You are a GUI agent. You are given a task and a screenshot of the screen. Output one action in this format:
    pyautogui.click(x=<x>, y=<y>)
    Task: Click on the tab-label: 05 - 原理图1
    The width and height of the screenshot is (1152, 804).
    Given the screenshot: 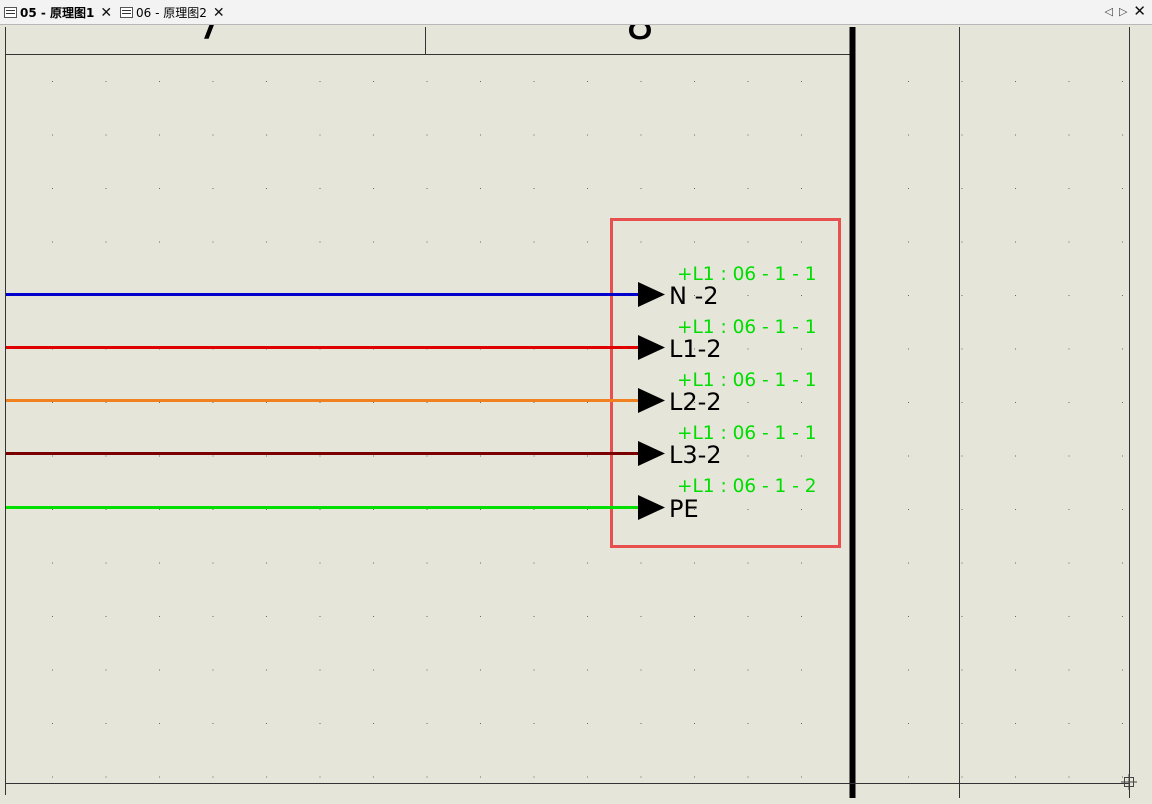 What is the action you would take?
    pyautogui.click(x=57, y=13)
    